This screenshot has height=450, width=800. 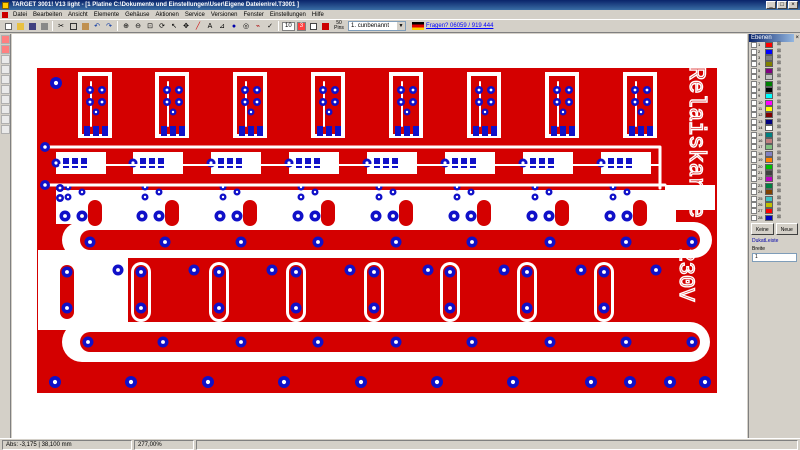 I want to click on shape-mode-icon, so click(x=5, y=99).